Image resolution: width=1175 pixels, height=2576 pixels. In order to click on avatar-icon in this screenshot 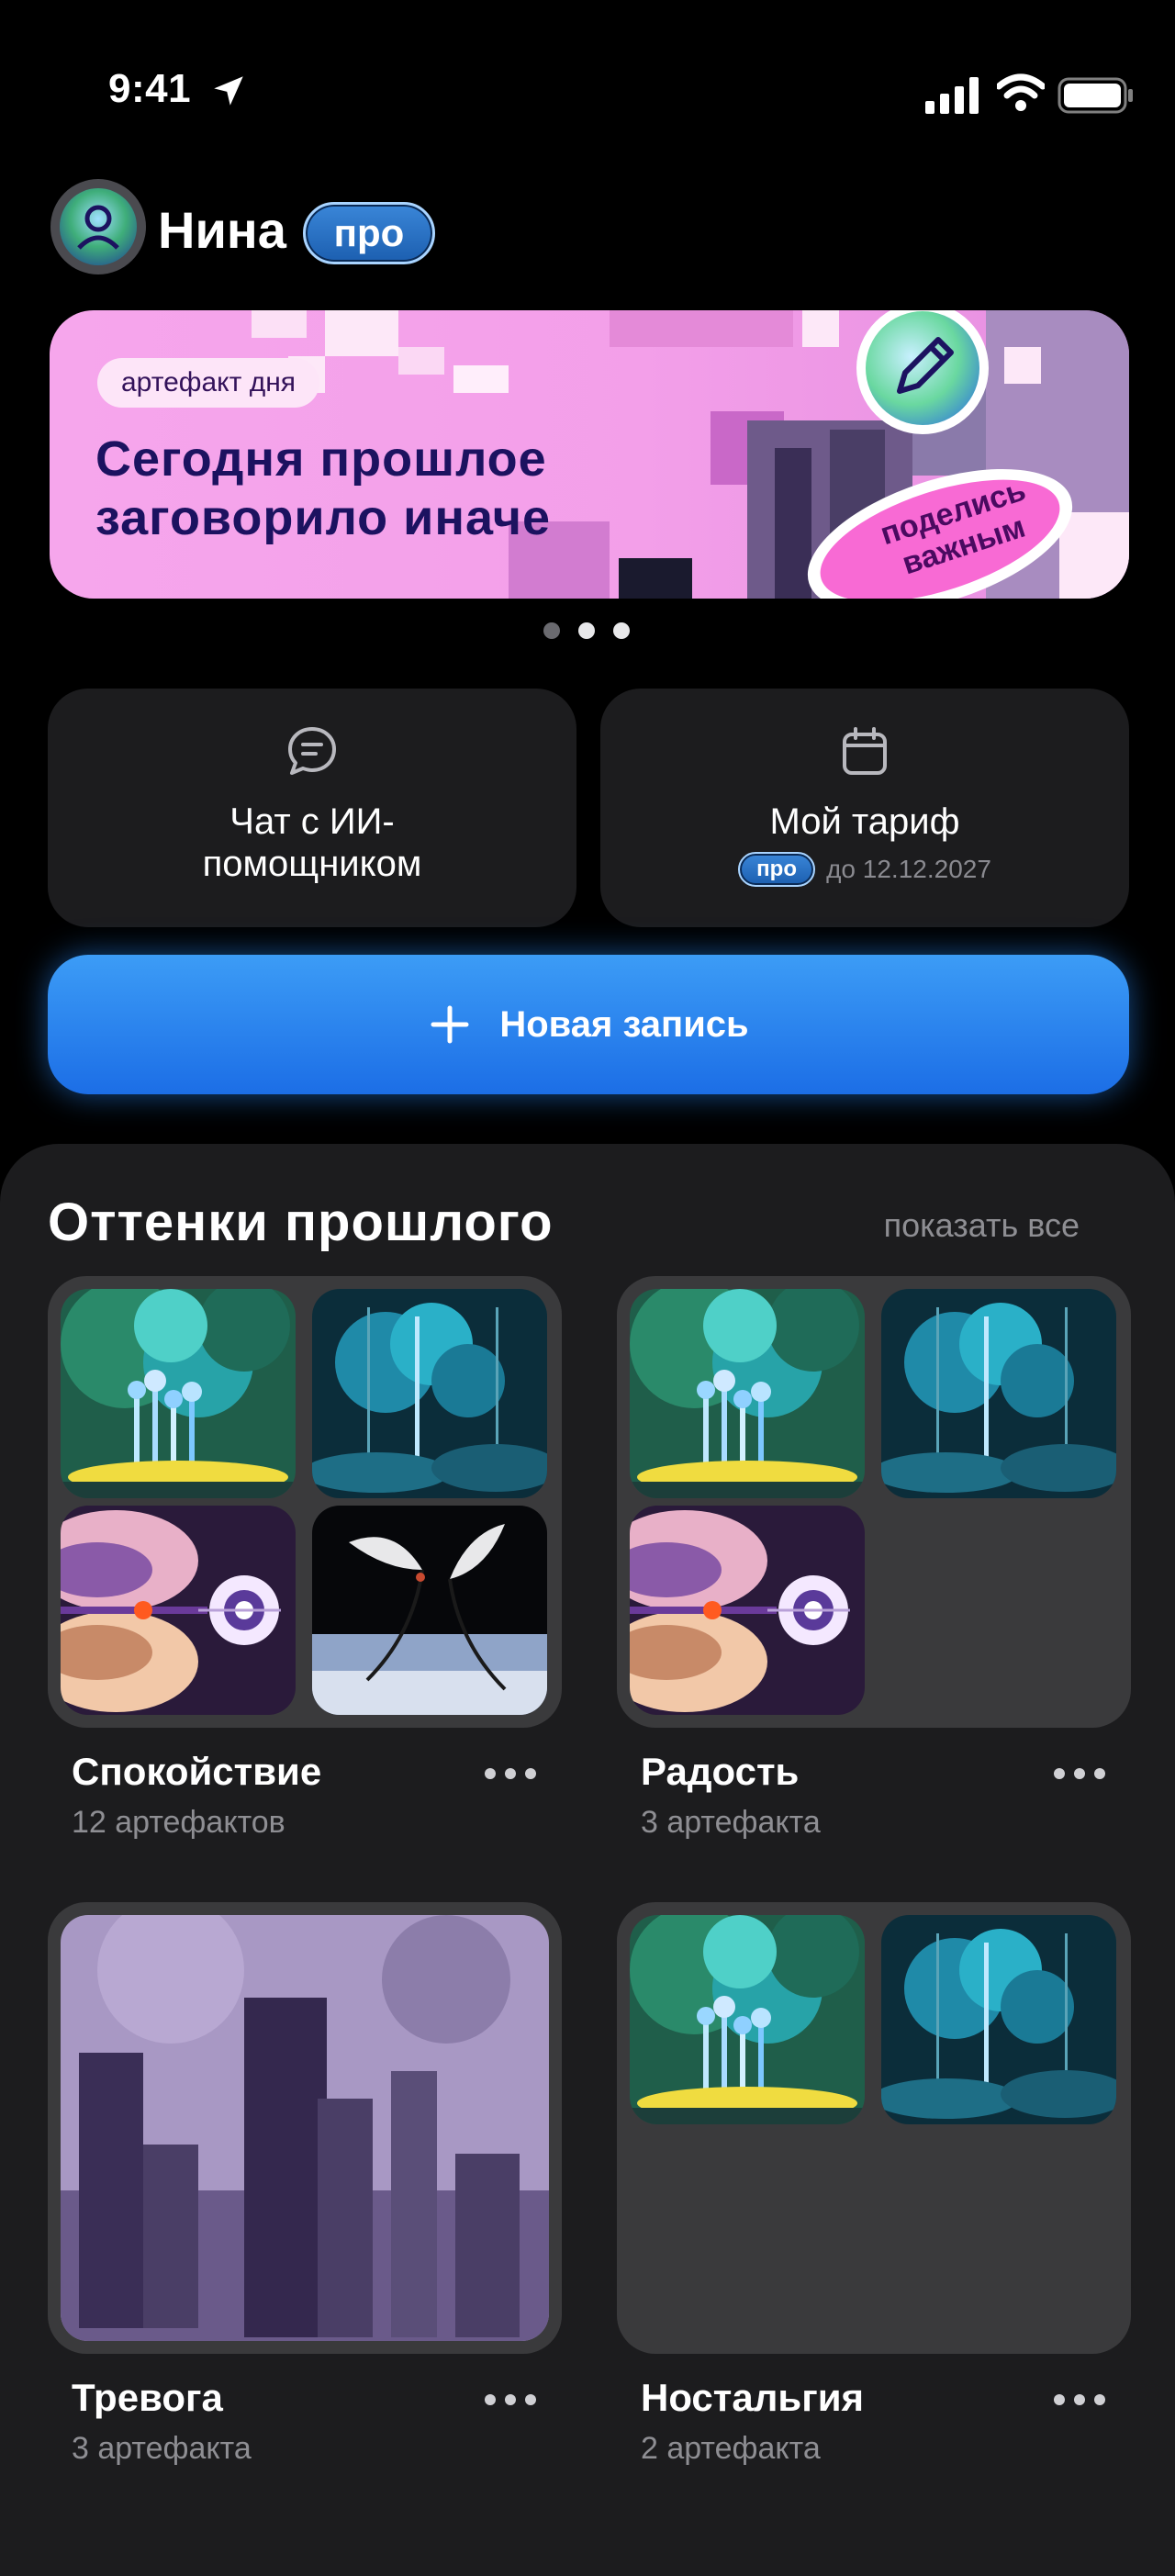, I will do `click(98, 226)`.